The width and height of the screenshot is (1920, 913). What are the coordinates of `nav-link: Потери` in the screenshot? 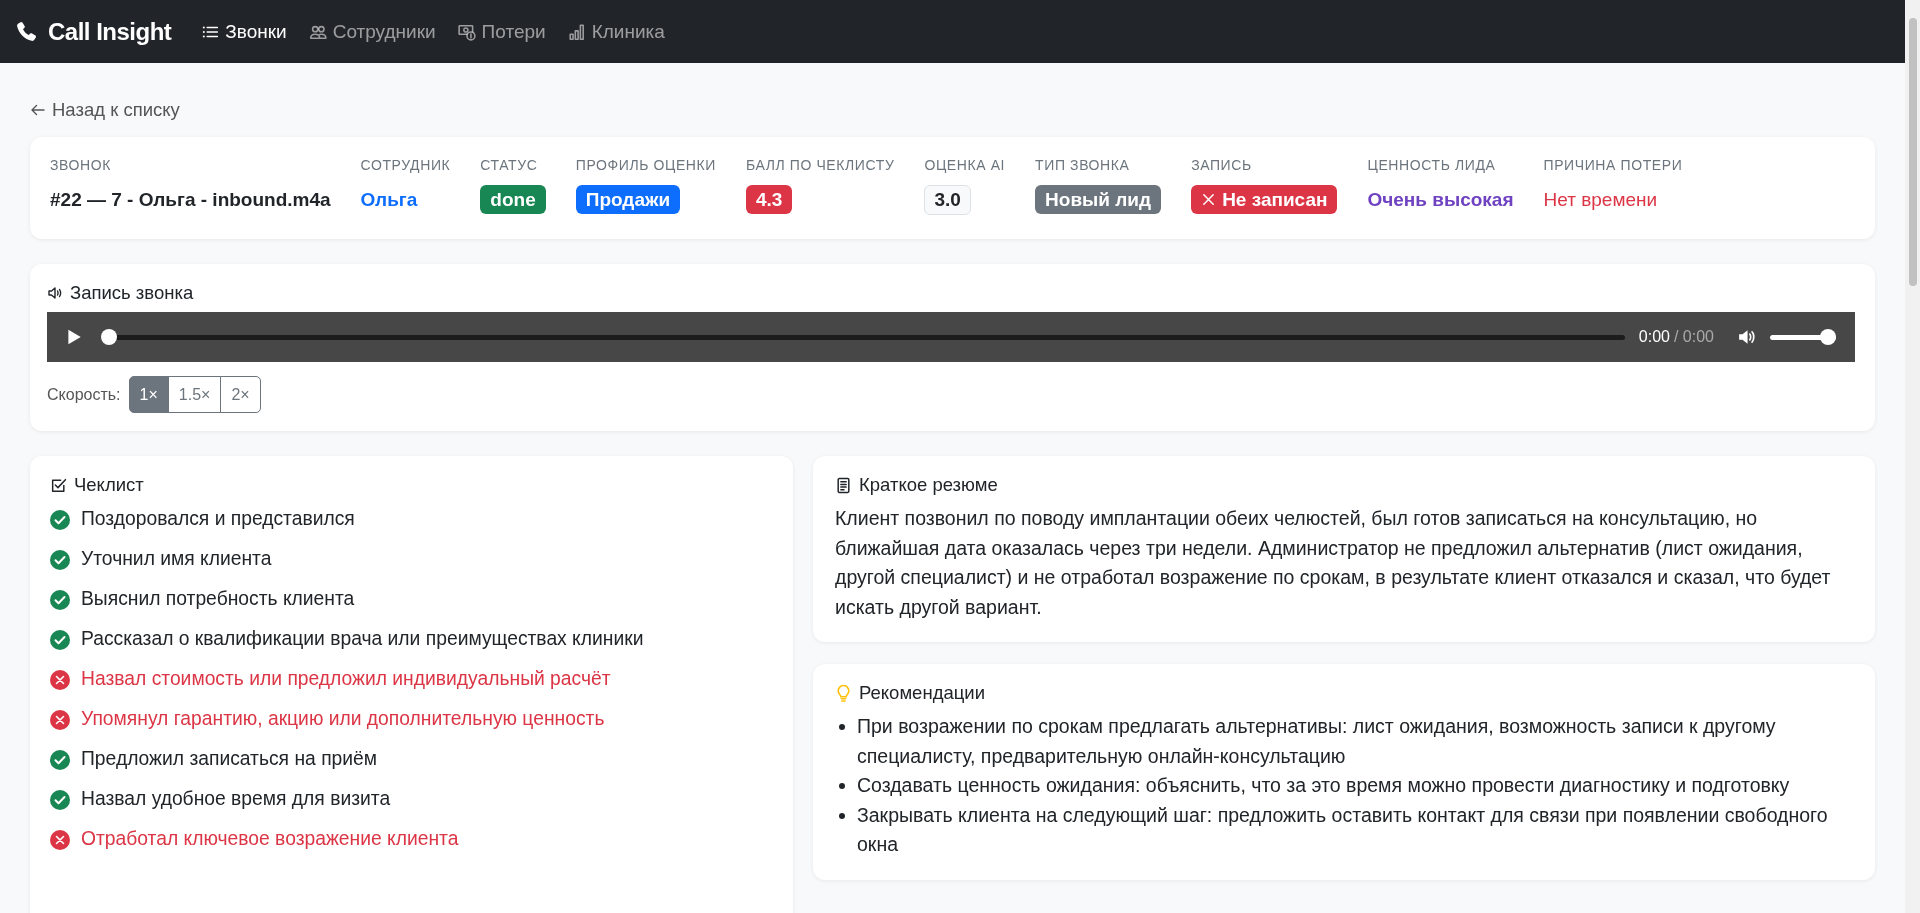 It's located at (501, 31).